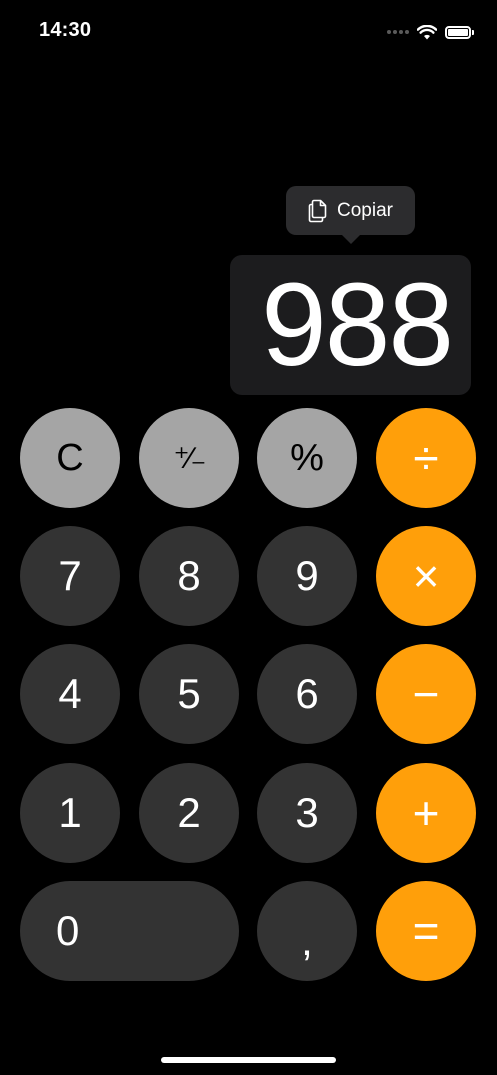  I want to click on digit-9-button: 9, so click(307, 576).